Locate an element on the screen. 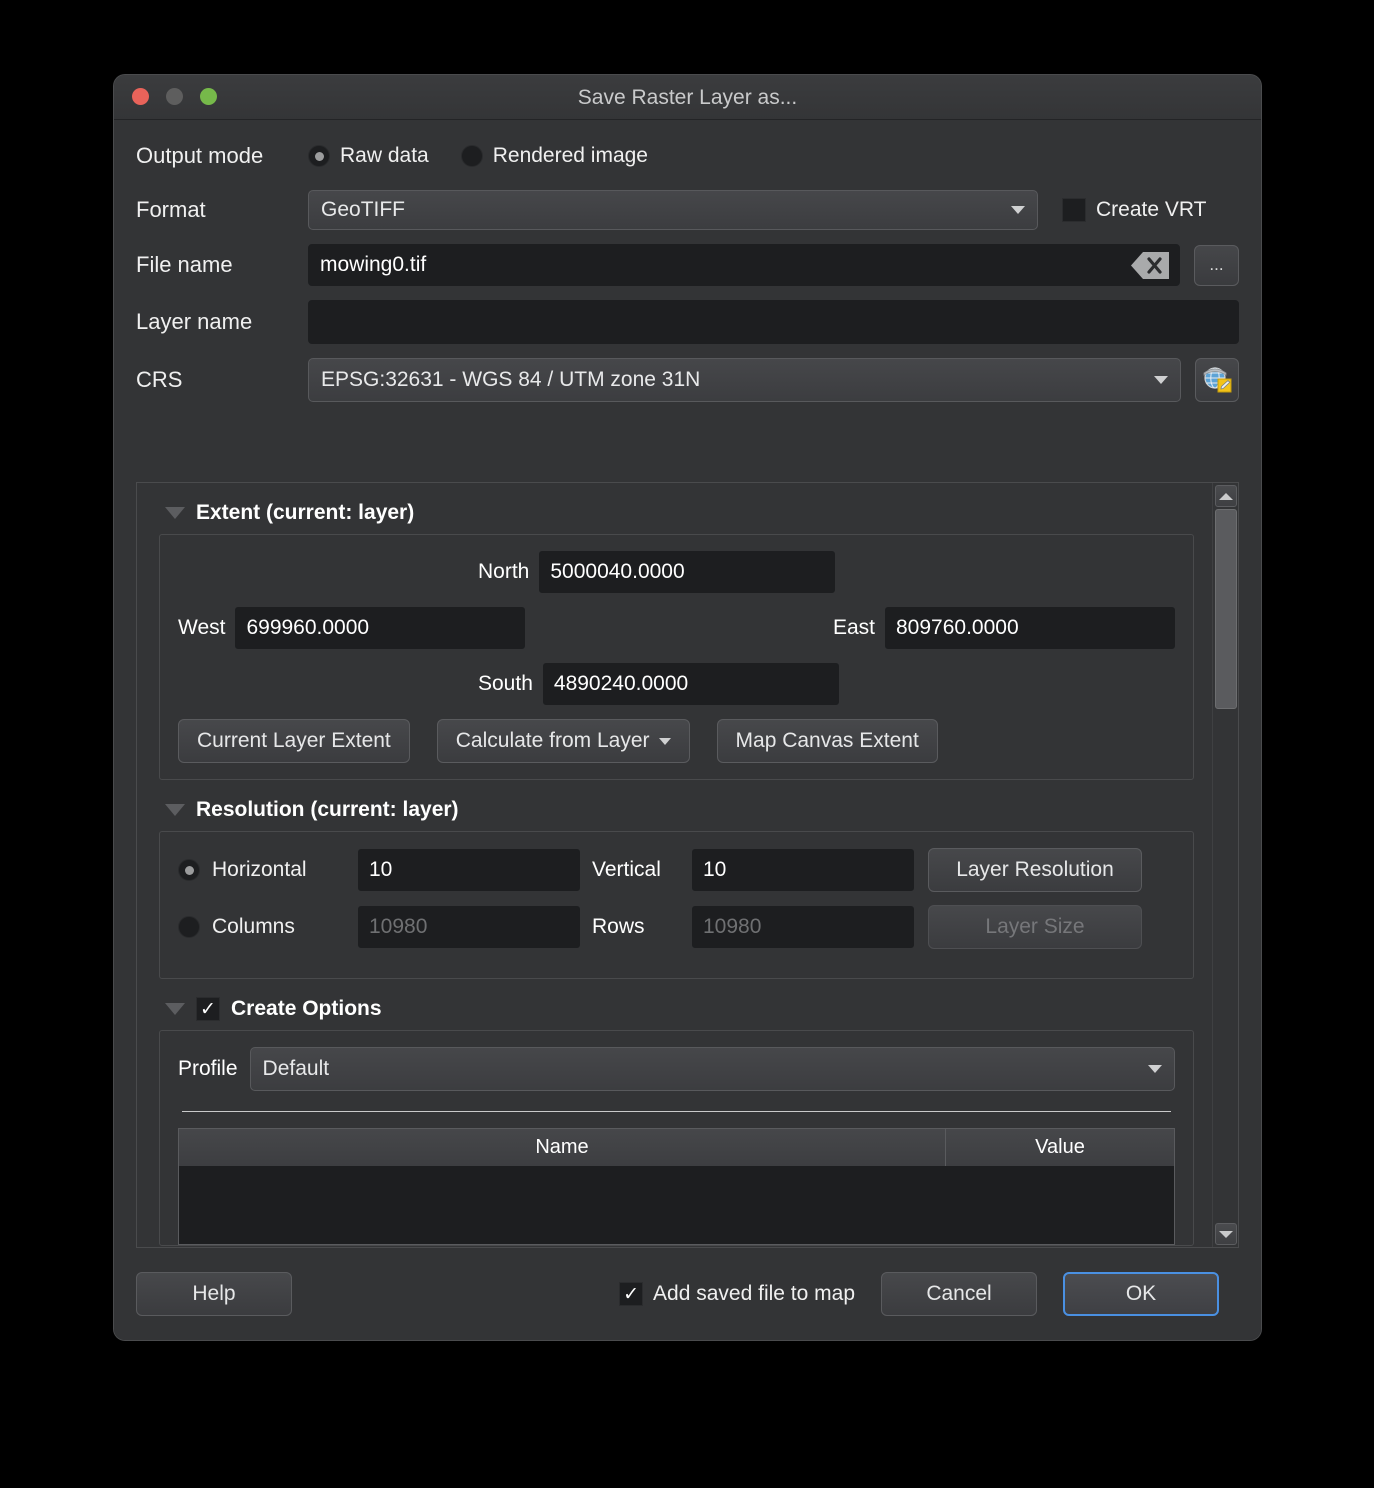  layer-name-label: Layer name is located at coordinates (194, 321).